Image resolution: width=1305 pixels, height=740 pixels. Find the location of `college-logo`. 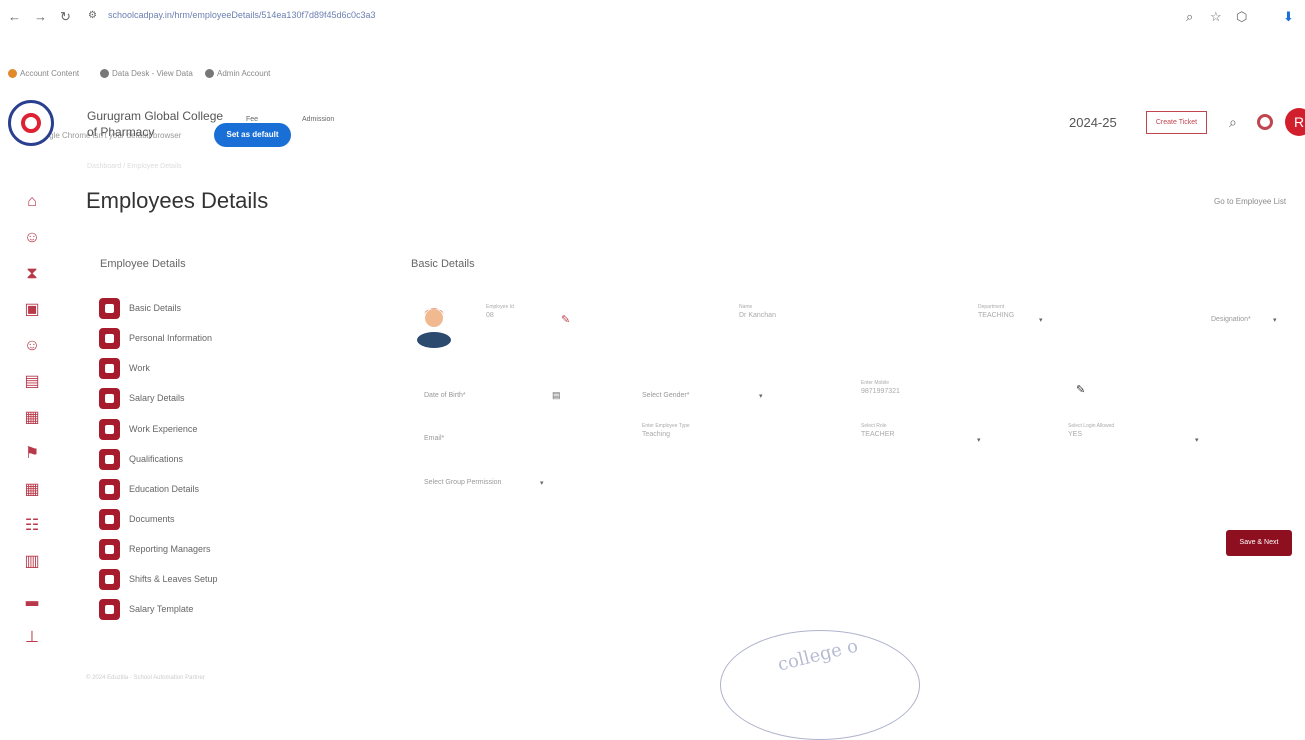

college-logo is located at coordinates (31, 123).